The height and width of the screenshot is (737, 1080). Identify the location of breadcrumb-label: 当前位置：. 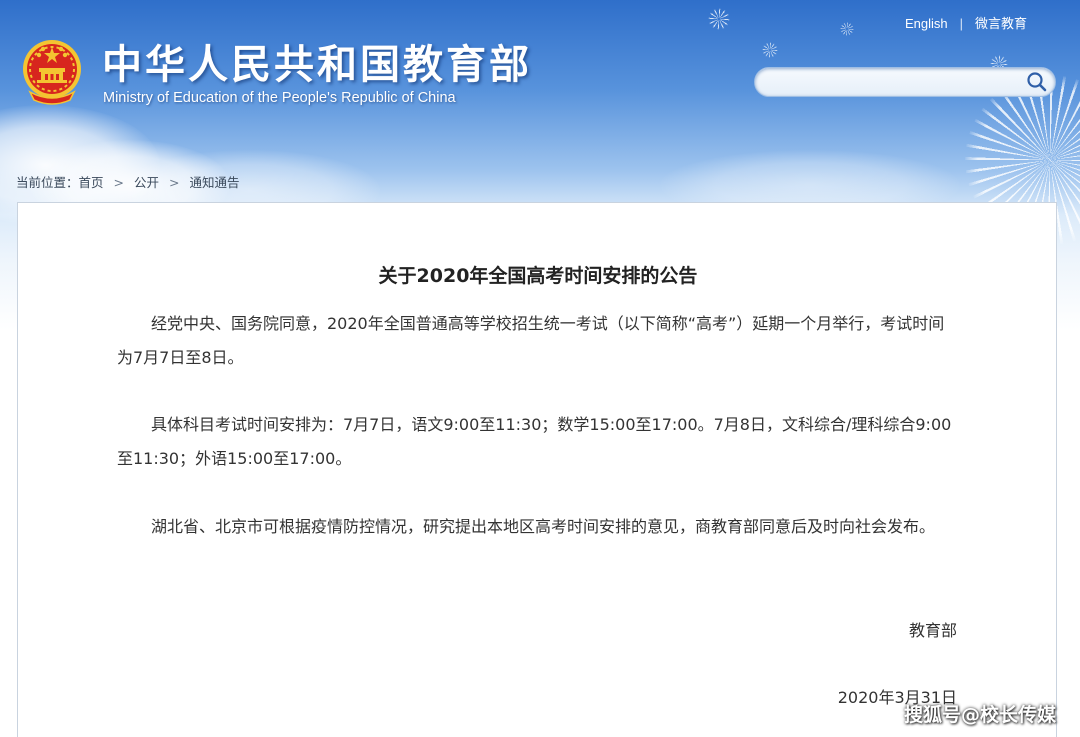
(47, 182).